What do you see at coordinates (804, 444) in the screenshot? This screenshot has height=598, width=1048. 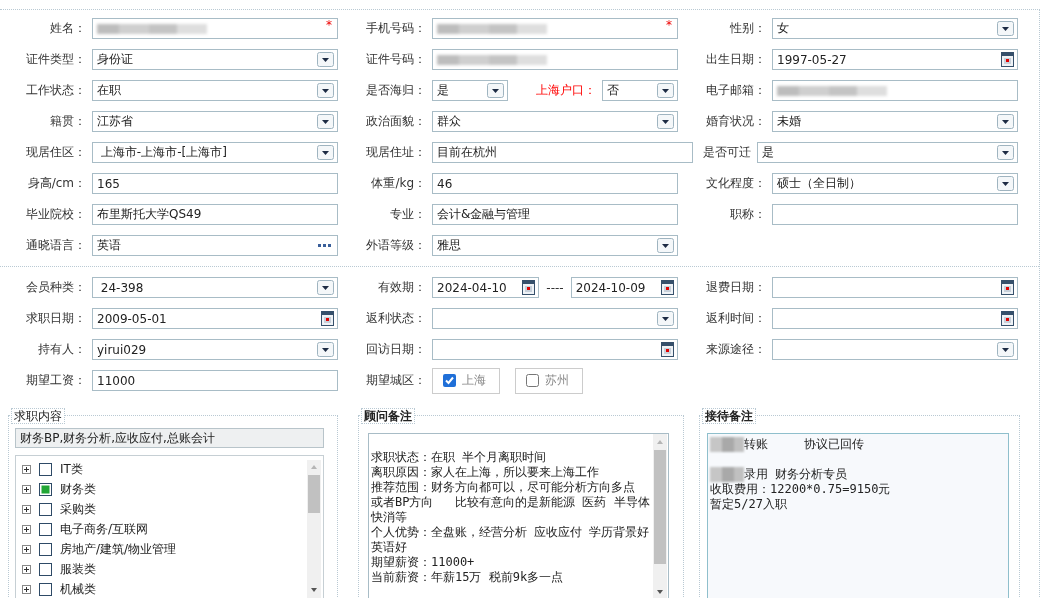 I see `note-line: 转账 协议已回传` at bounding box center [804, 444].